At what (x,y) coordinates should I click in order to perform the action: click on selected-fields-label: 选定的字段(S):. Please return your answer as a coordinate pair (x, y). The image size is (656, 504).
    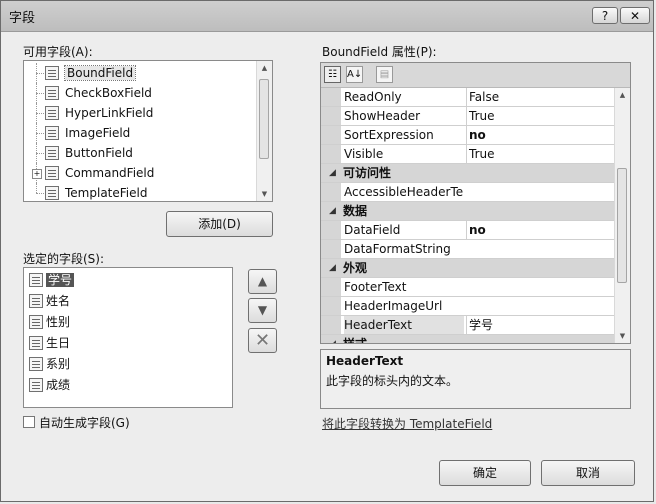
    Looking at the image, I should click on (64, 259).